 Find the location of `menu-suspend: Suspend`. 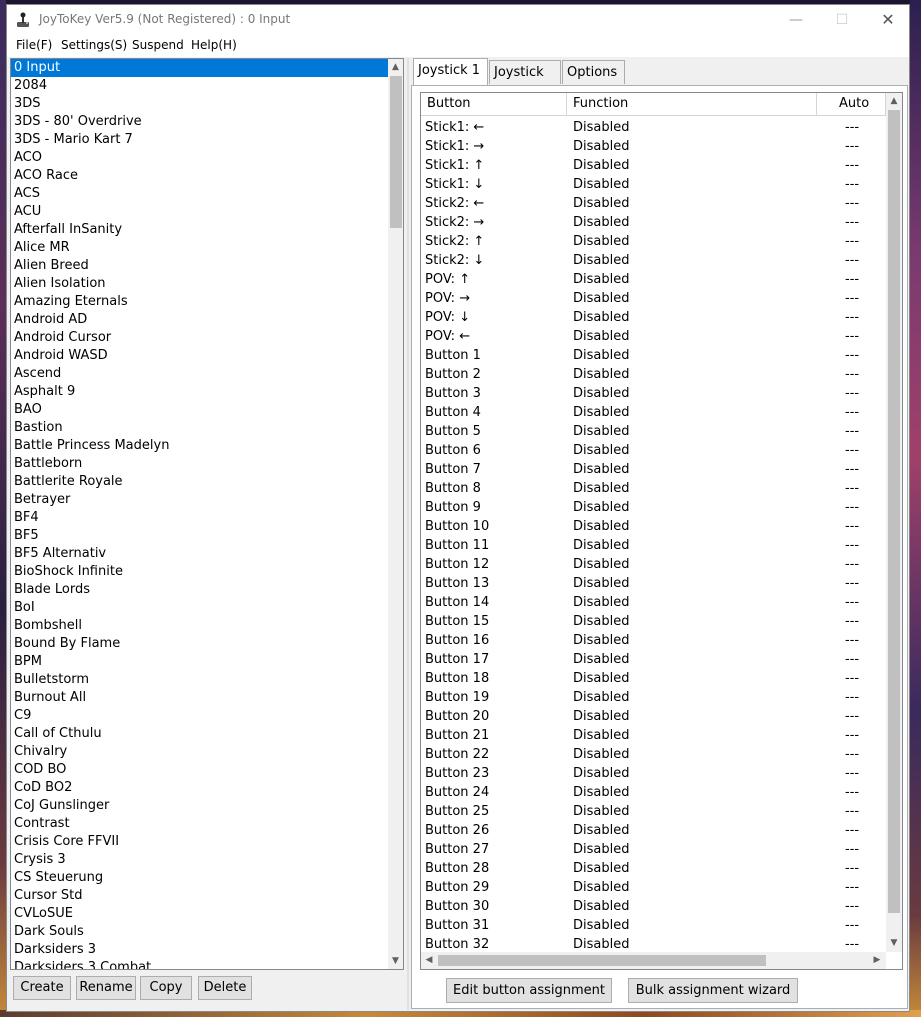

menu-suspend: Suspend is located at coordinates (158, 45).